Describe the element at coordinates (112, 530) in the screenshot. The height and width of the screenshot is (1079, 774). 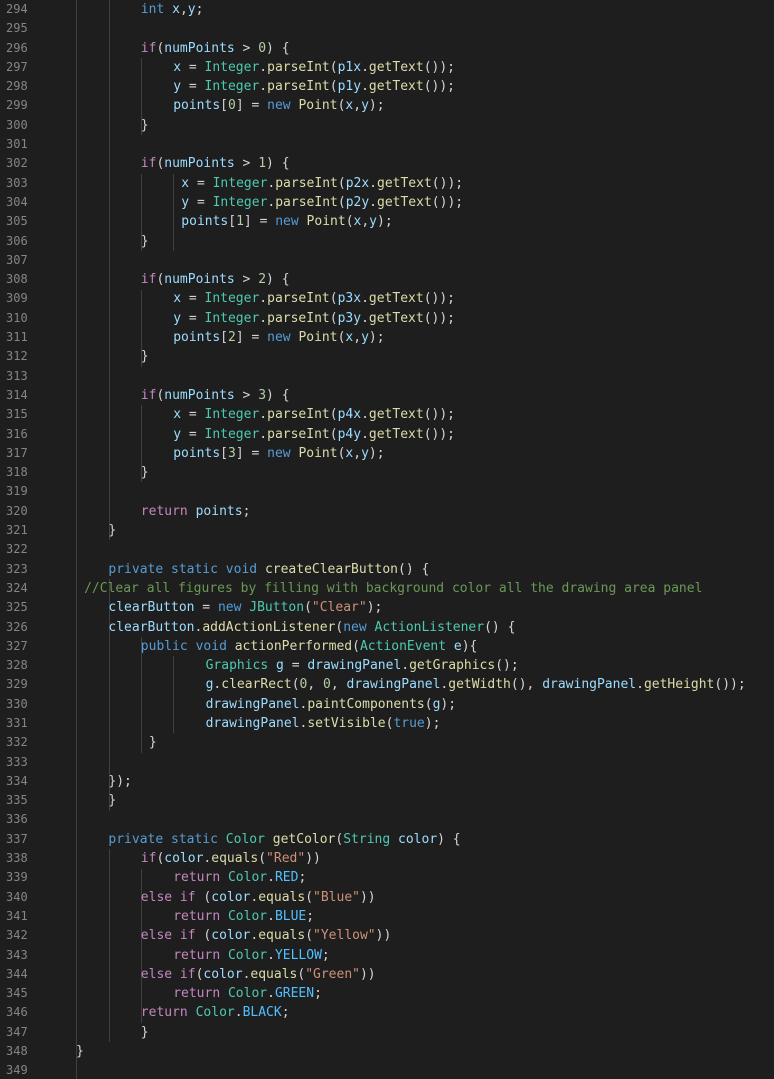
I see `line-code: }` at that location.